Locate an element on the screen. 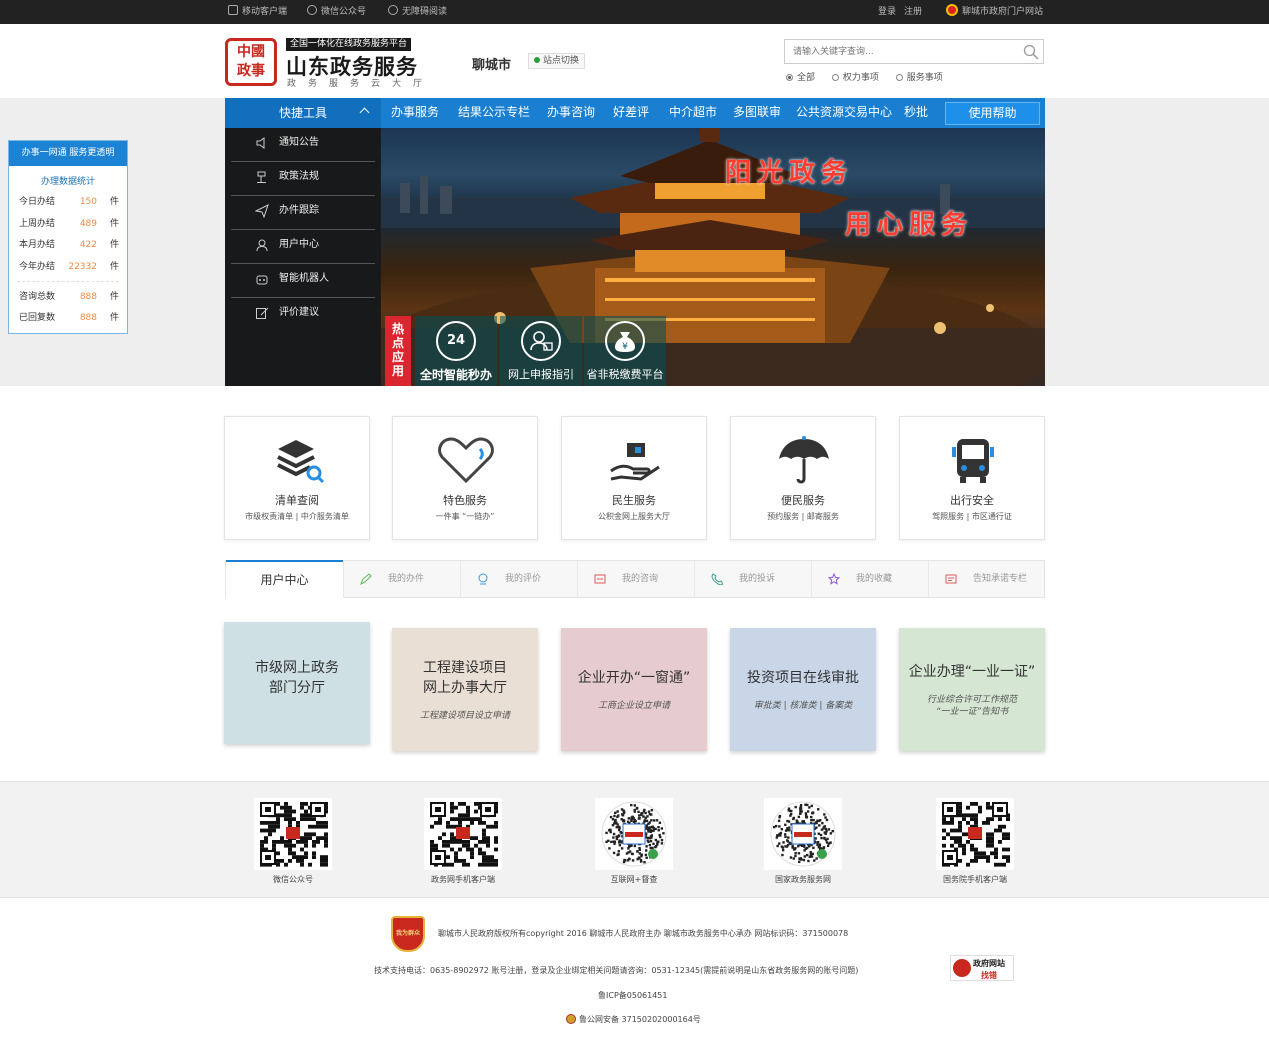  tab-commitment: 告知承诺专栏 is located at coordinates (986, 579).